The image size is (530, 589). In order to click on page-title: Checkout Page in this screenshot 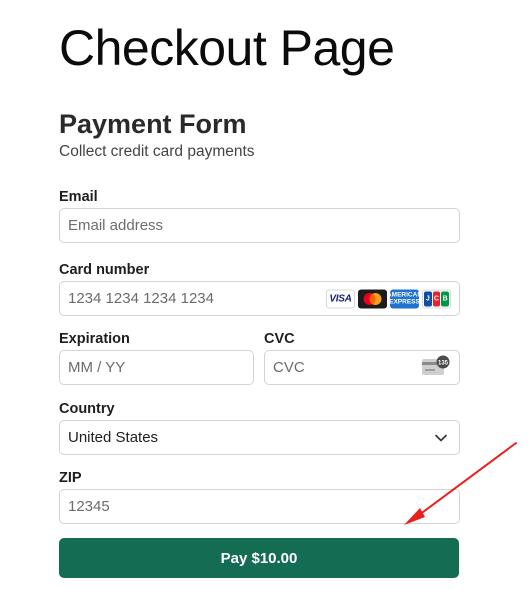, I will do `click(227, 48)`.